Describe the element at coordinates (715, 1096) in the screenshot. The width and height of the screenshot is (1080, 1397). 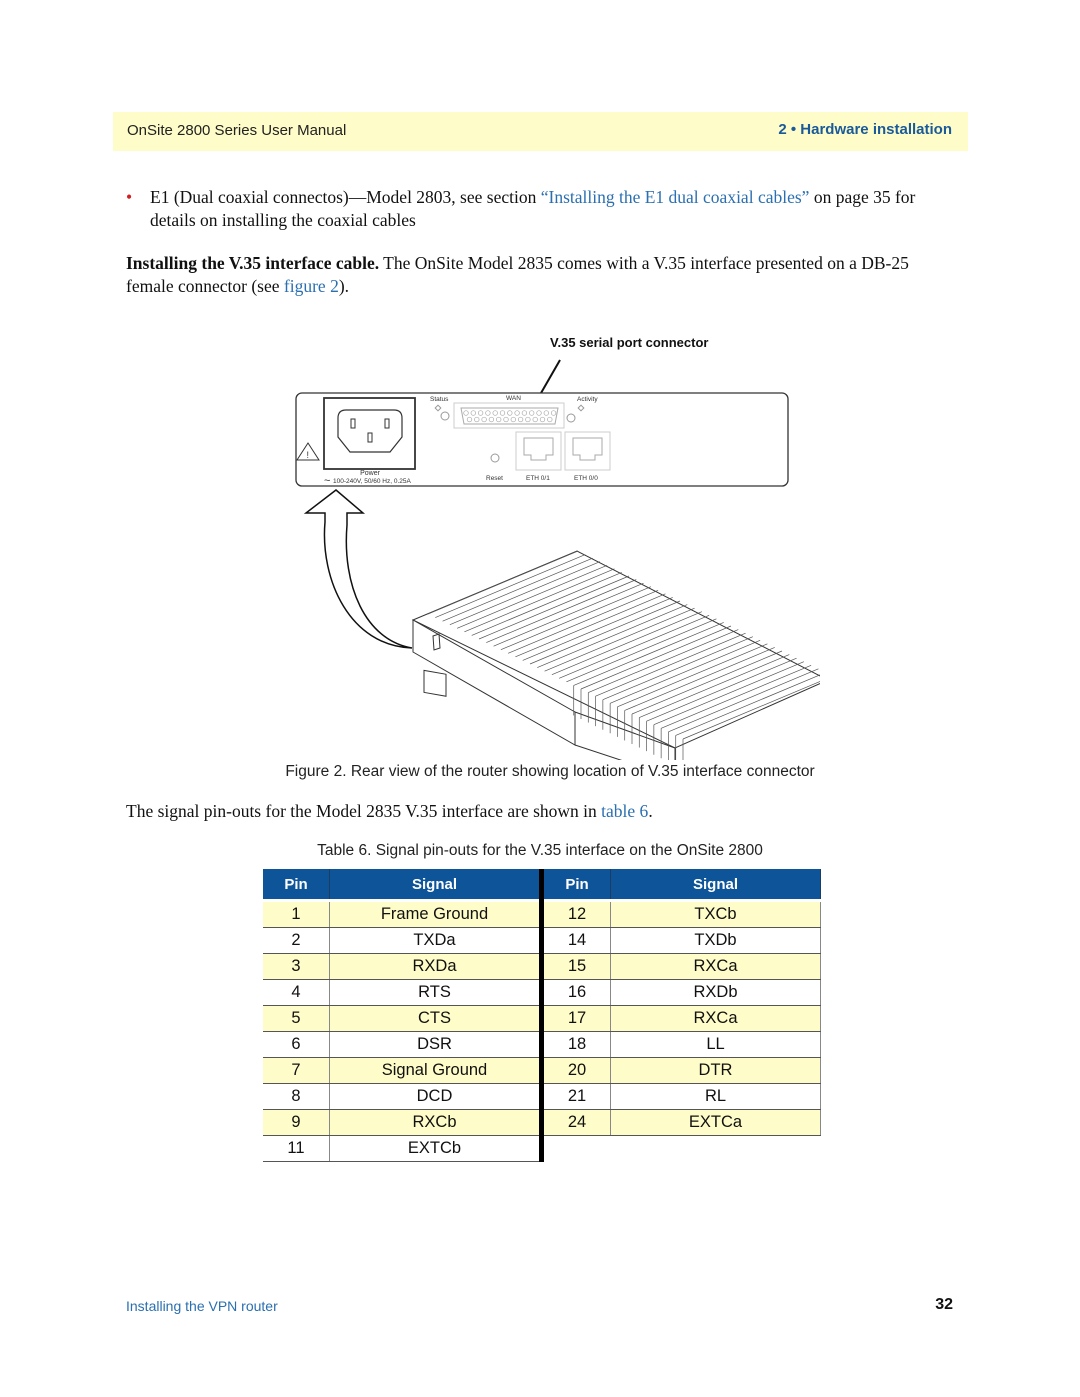
I see `signal-cell: RL` at that location.